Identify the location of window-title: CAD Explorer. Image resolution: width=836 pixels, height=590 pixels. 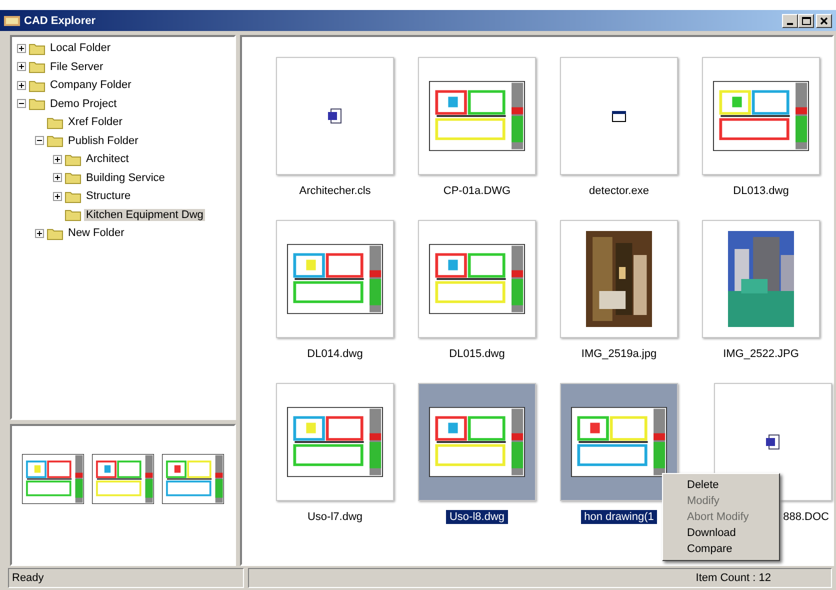
(60, 20).